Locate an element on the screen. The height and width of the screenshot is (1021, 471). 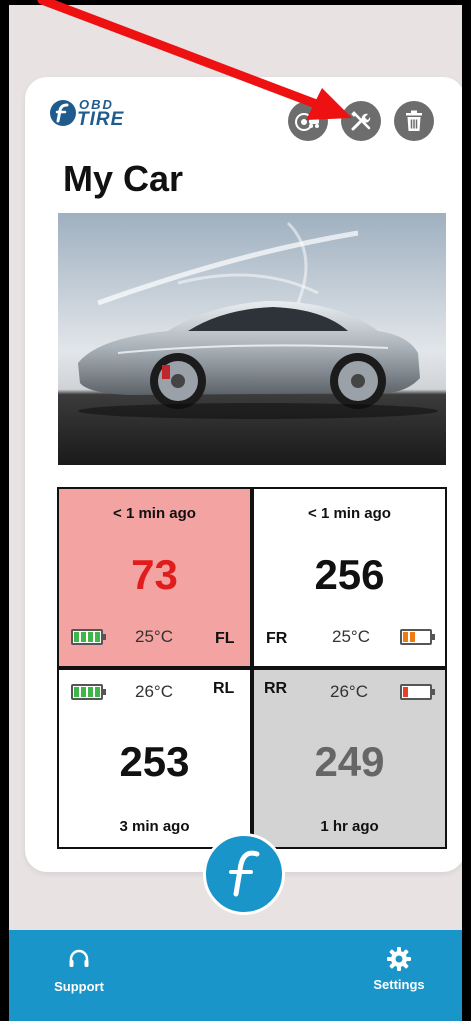
tire-rl-battery is located at coordinates (88, 692).